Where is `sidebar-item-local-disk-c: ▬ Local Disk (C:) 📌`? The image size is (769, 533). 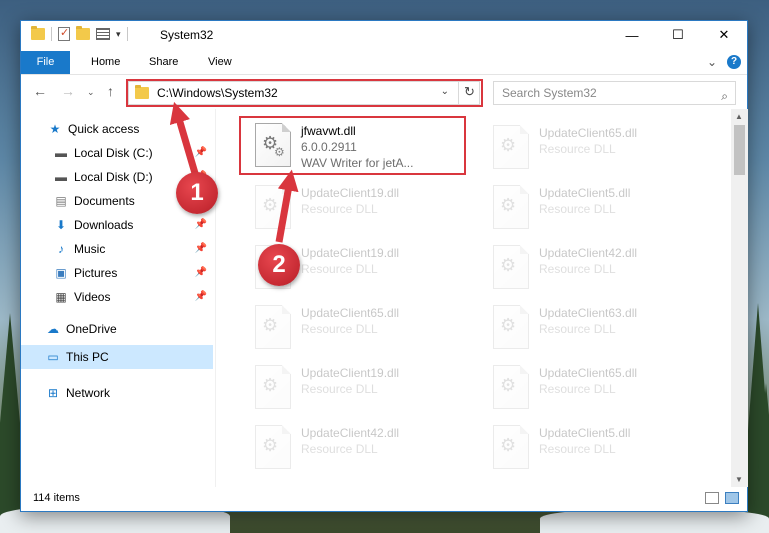 sidebar-item-local-disk-c: ▬ Local Disk (C:) 📌 is located at coordinates (118, 153).